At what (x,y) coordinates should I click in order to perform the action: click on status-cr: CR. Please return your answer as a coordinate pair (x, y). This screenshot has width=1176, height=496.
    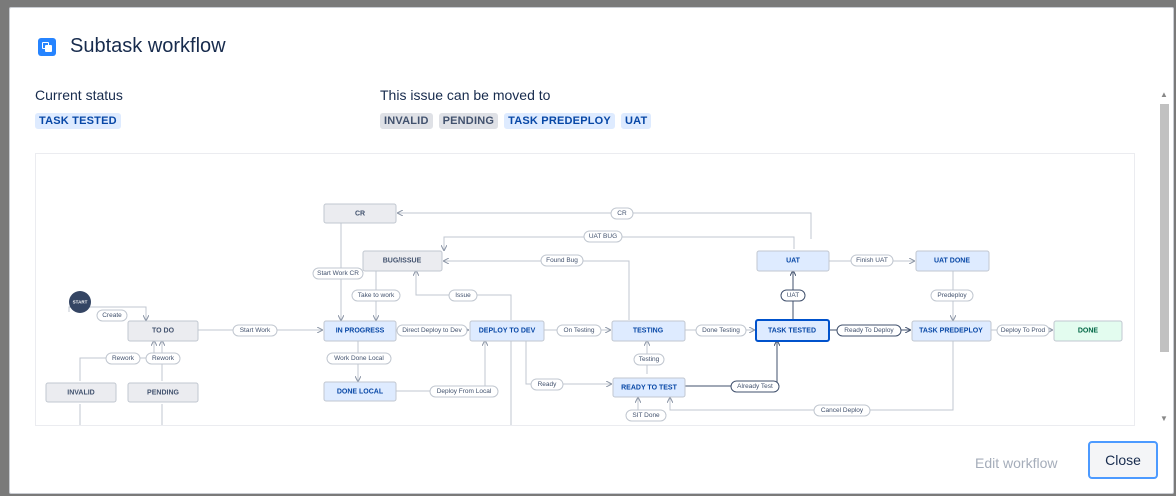
    Looking at the image, I should click on (360, 213).